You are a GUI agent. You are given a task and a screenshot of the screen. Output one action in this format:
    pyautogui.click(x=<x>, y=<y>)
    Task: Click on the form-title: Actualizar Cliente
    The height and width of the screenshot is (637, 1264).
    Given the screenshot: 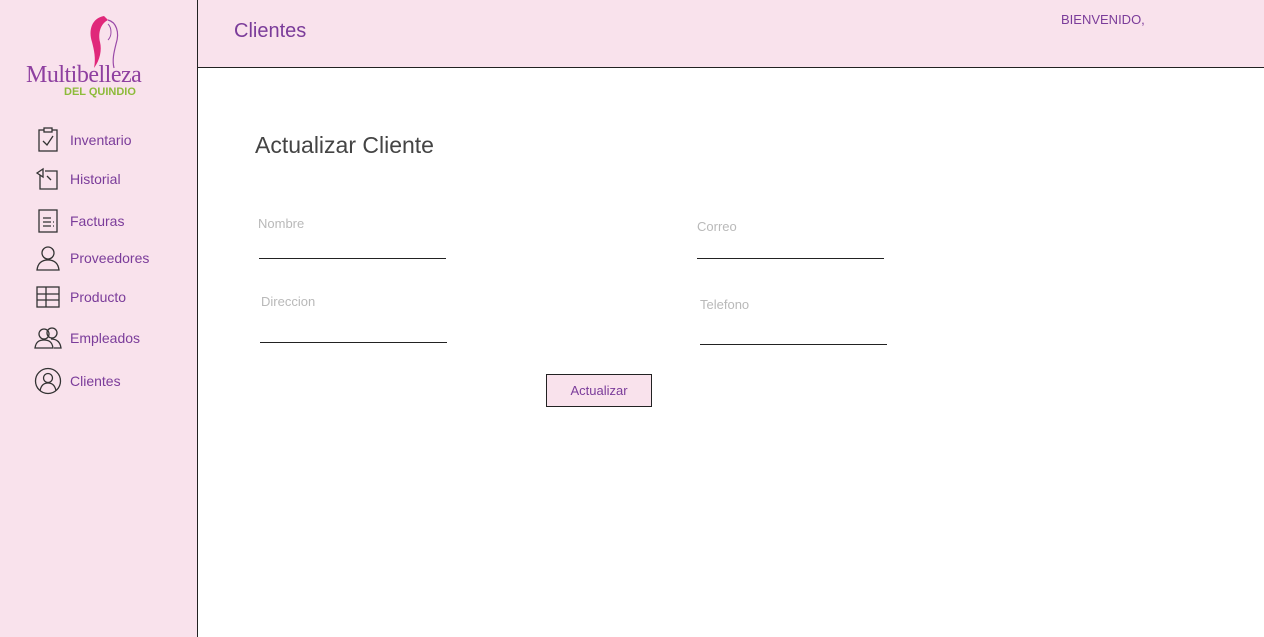 What is the action you would take?
    pyautogui.click(x=344, y=145)
    